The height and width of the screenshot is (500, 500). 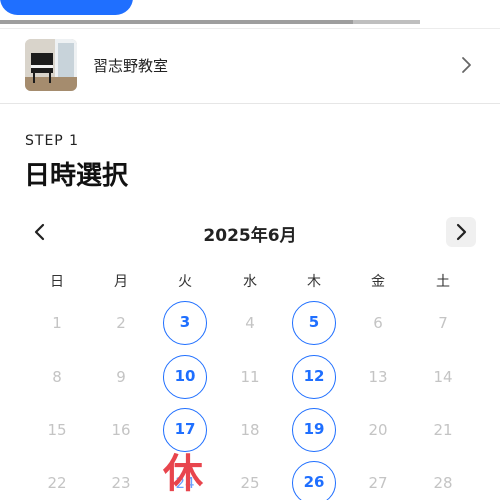 What do you see at coordinates (52, 141) in the screenshot?
I see `step-label: STEP 1` at bounding box center [52, 141].